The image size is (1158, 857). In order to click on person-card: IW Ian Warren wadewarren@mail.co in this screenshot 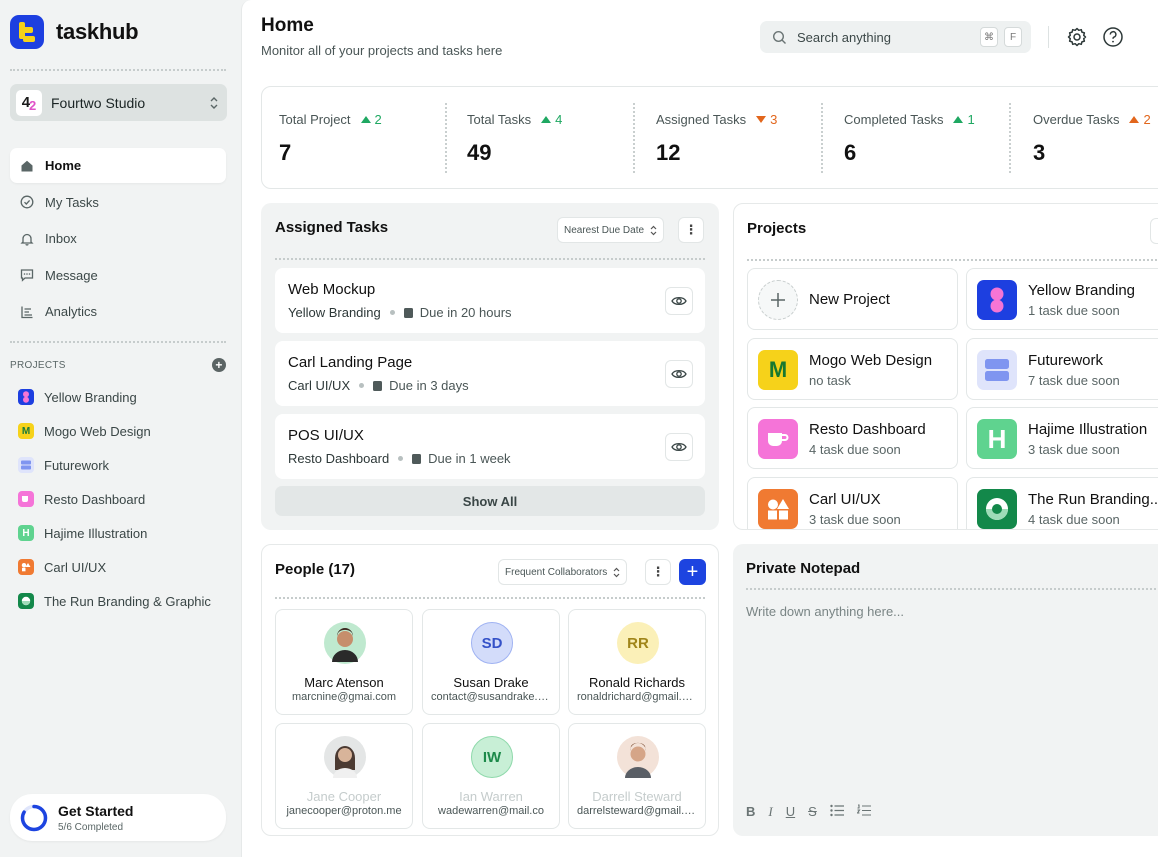, I will do `click(491, 776)`.